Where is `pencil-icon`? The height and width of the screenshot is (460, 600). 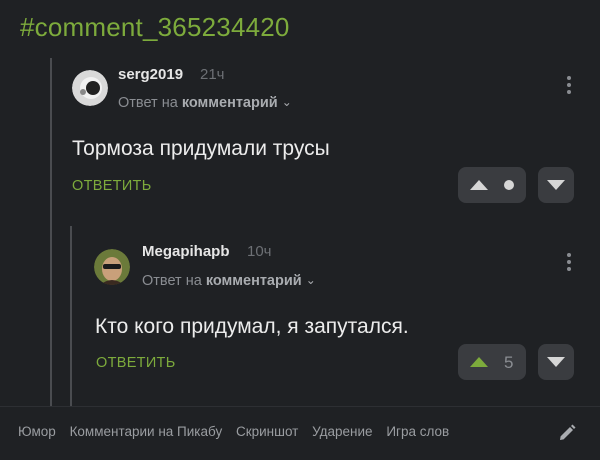 pencil-icon is located at coordinates (567, 433).